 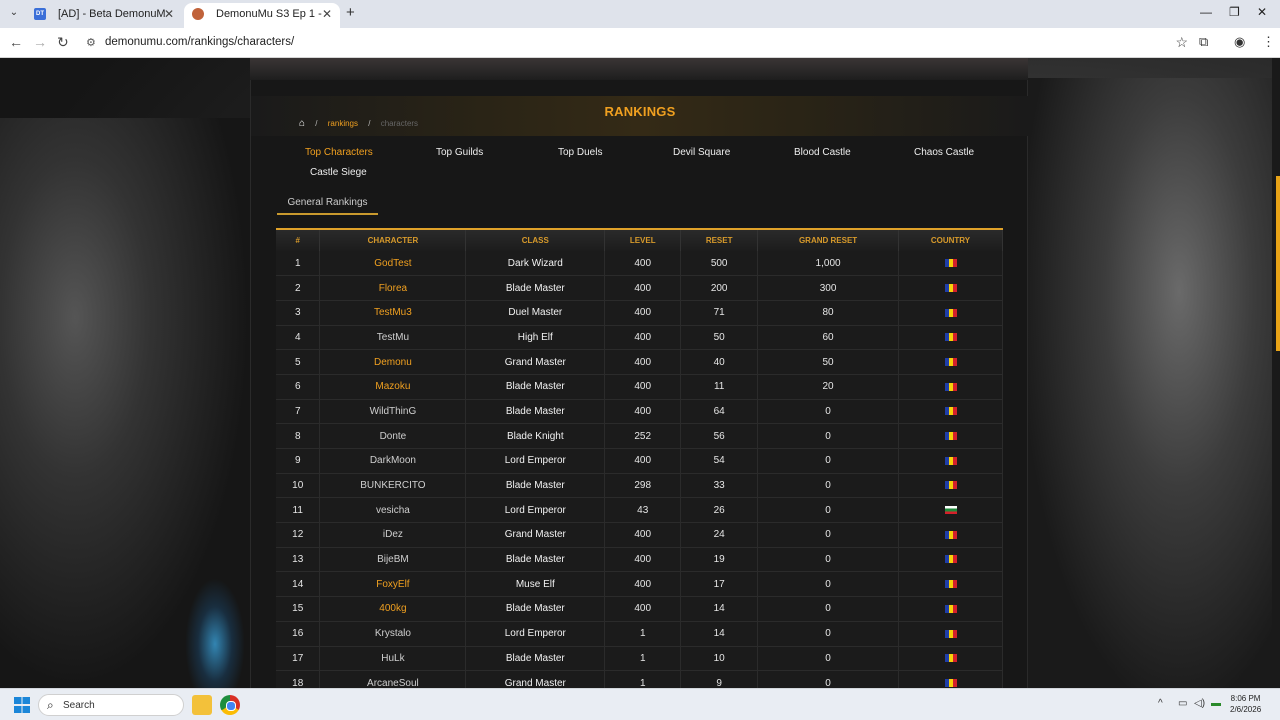 I want to click on search-icon: ⌕, so click(x=50, y=705).